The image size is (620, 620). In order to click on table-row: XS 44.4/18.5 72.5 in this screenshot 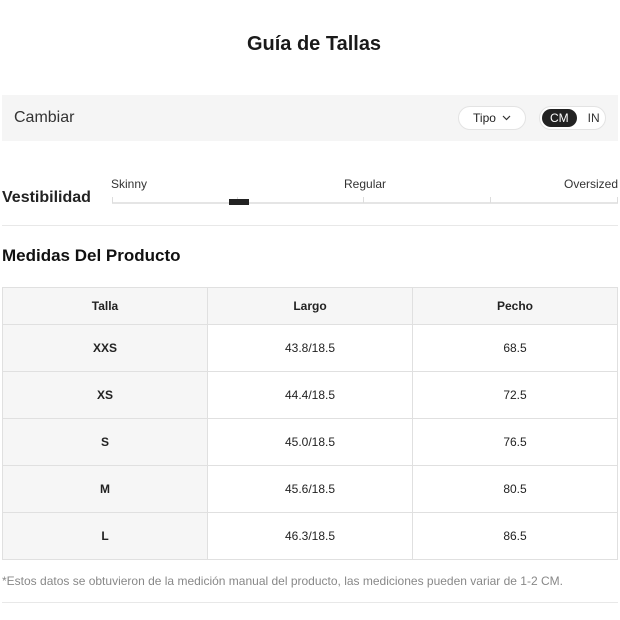, I will do `click(310, 395)`.